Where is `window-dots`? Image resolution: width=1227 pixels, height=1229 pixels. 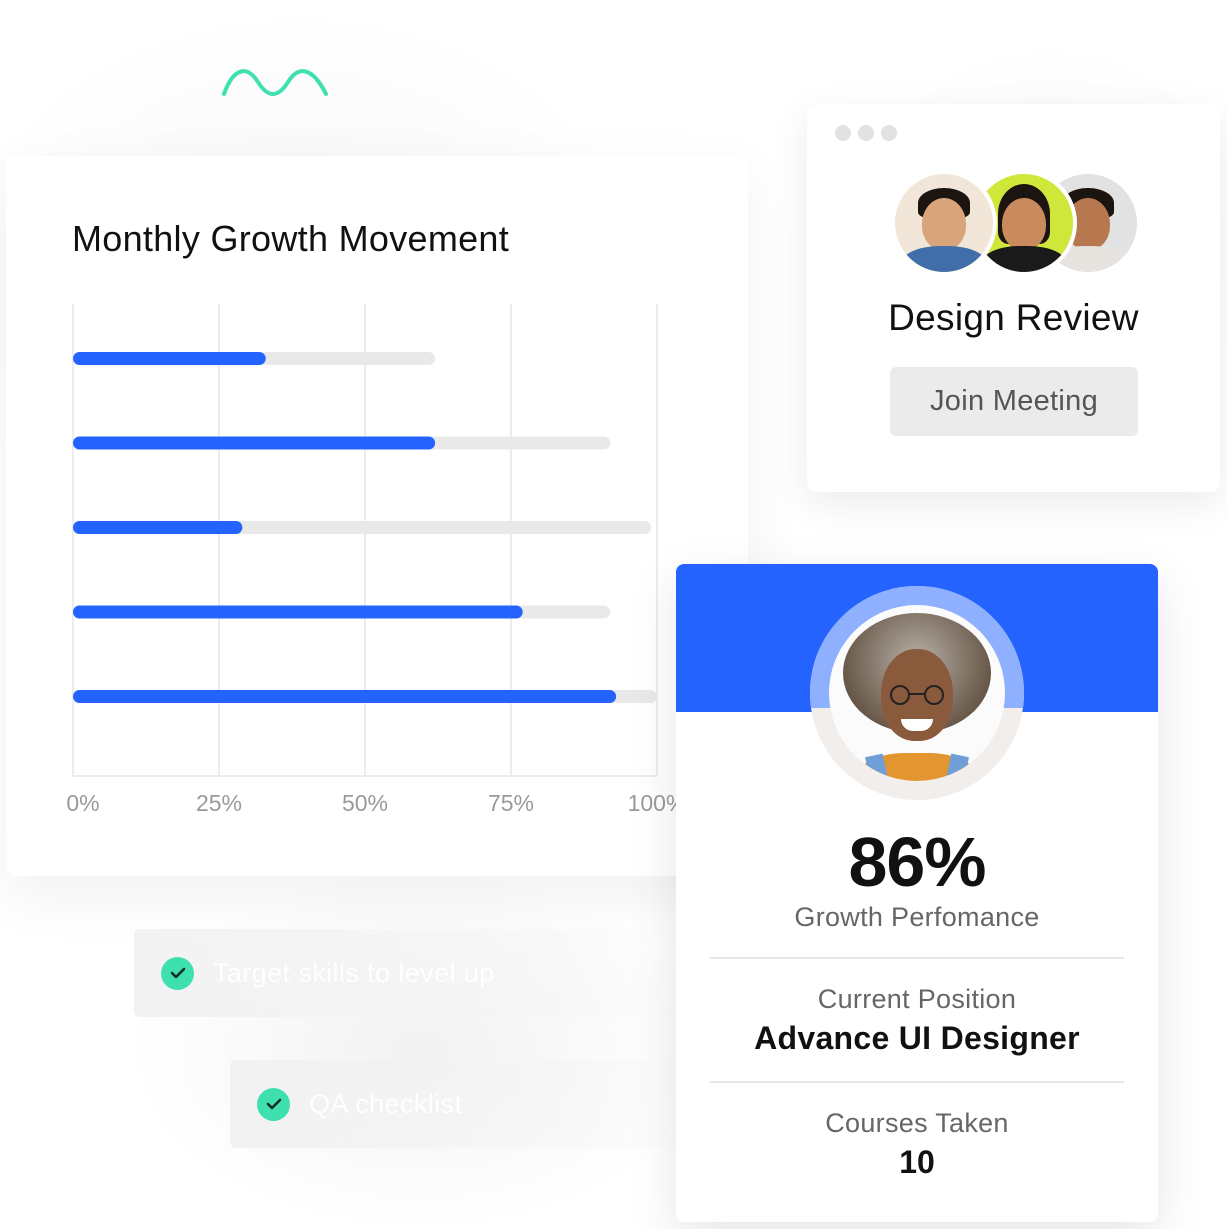 window-dots is located at coordinates (866, 133).